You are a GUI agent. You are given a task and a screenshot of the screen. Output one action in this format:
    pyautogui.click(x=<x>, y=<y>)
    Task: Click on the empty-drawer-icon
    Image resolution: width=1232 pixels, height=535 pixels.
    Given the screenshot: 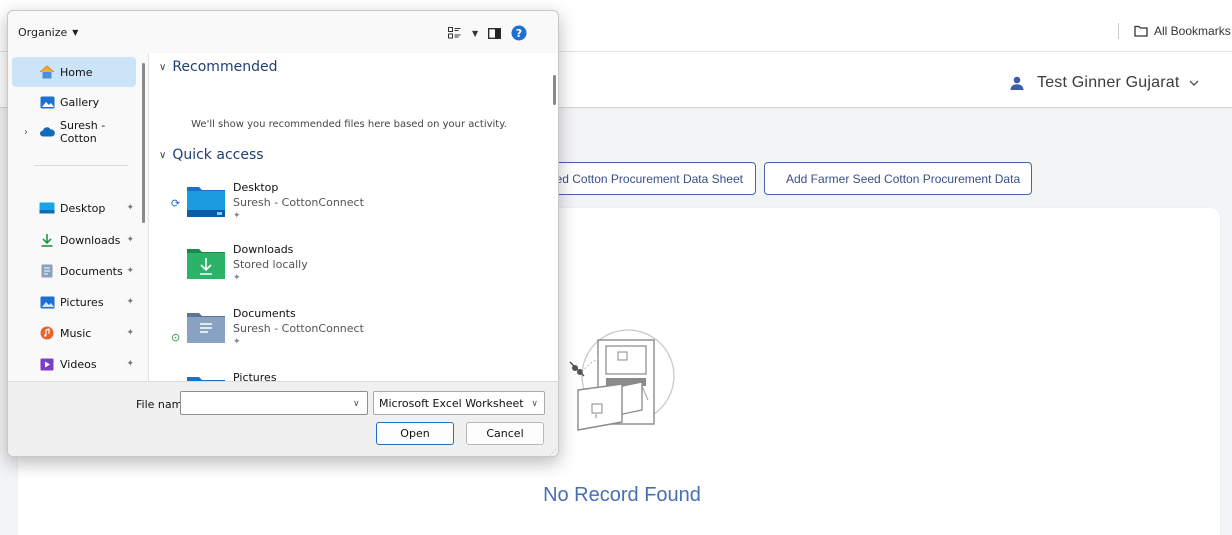 What is the action you would take?
    pyautogui.click(x=622, y=380)
    